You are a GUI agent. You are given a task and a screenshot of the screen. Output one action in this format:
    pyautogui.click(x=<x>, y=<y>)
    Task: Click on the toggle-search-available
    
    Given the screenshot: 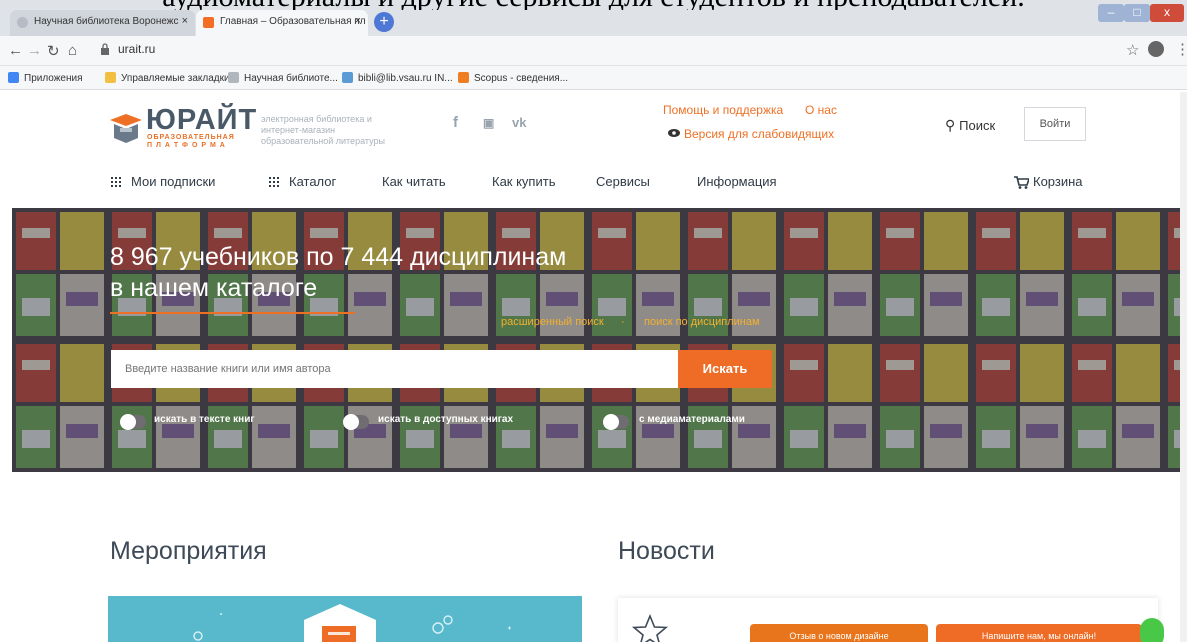 What is the action you would take?
    pyautogui.click(x=356, y=422)
    